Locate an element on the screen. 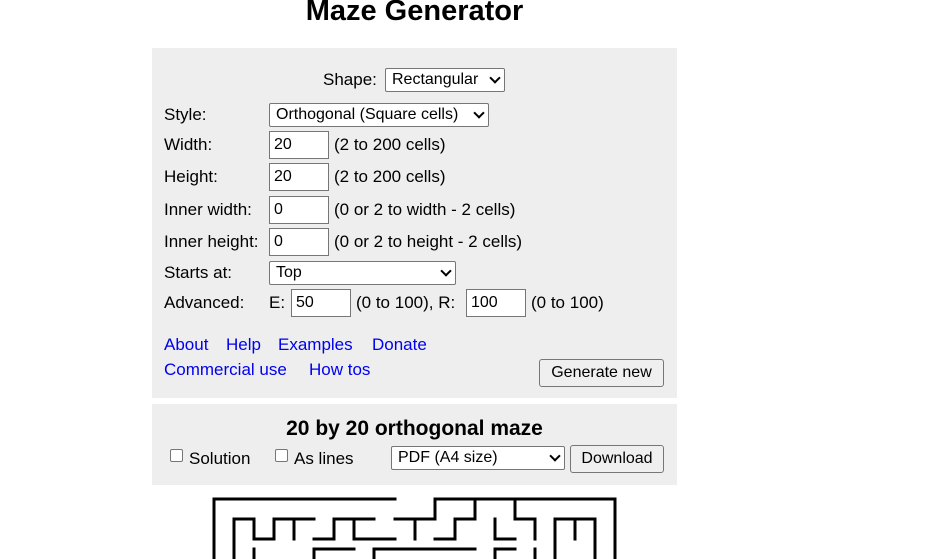  download-button: Download is located at coordinates (617, 459).